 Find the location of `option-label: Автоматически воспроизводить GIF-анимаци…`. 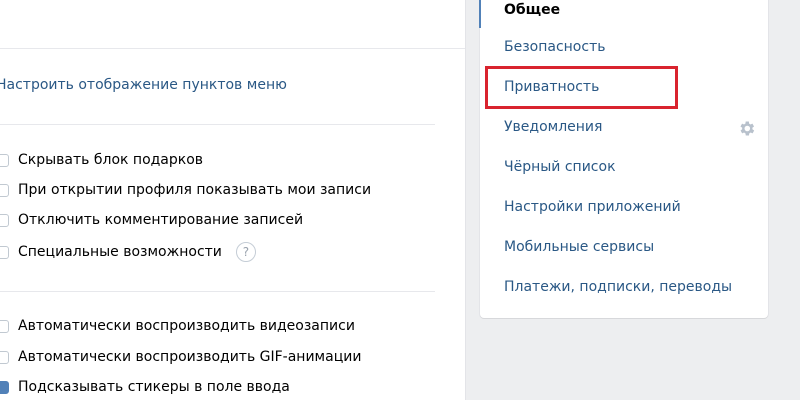

option-label: Автоматически воспроизводить GIF-анимаци… is located at coordinates (190, 357).